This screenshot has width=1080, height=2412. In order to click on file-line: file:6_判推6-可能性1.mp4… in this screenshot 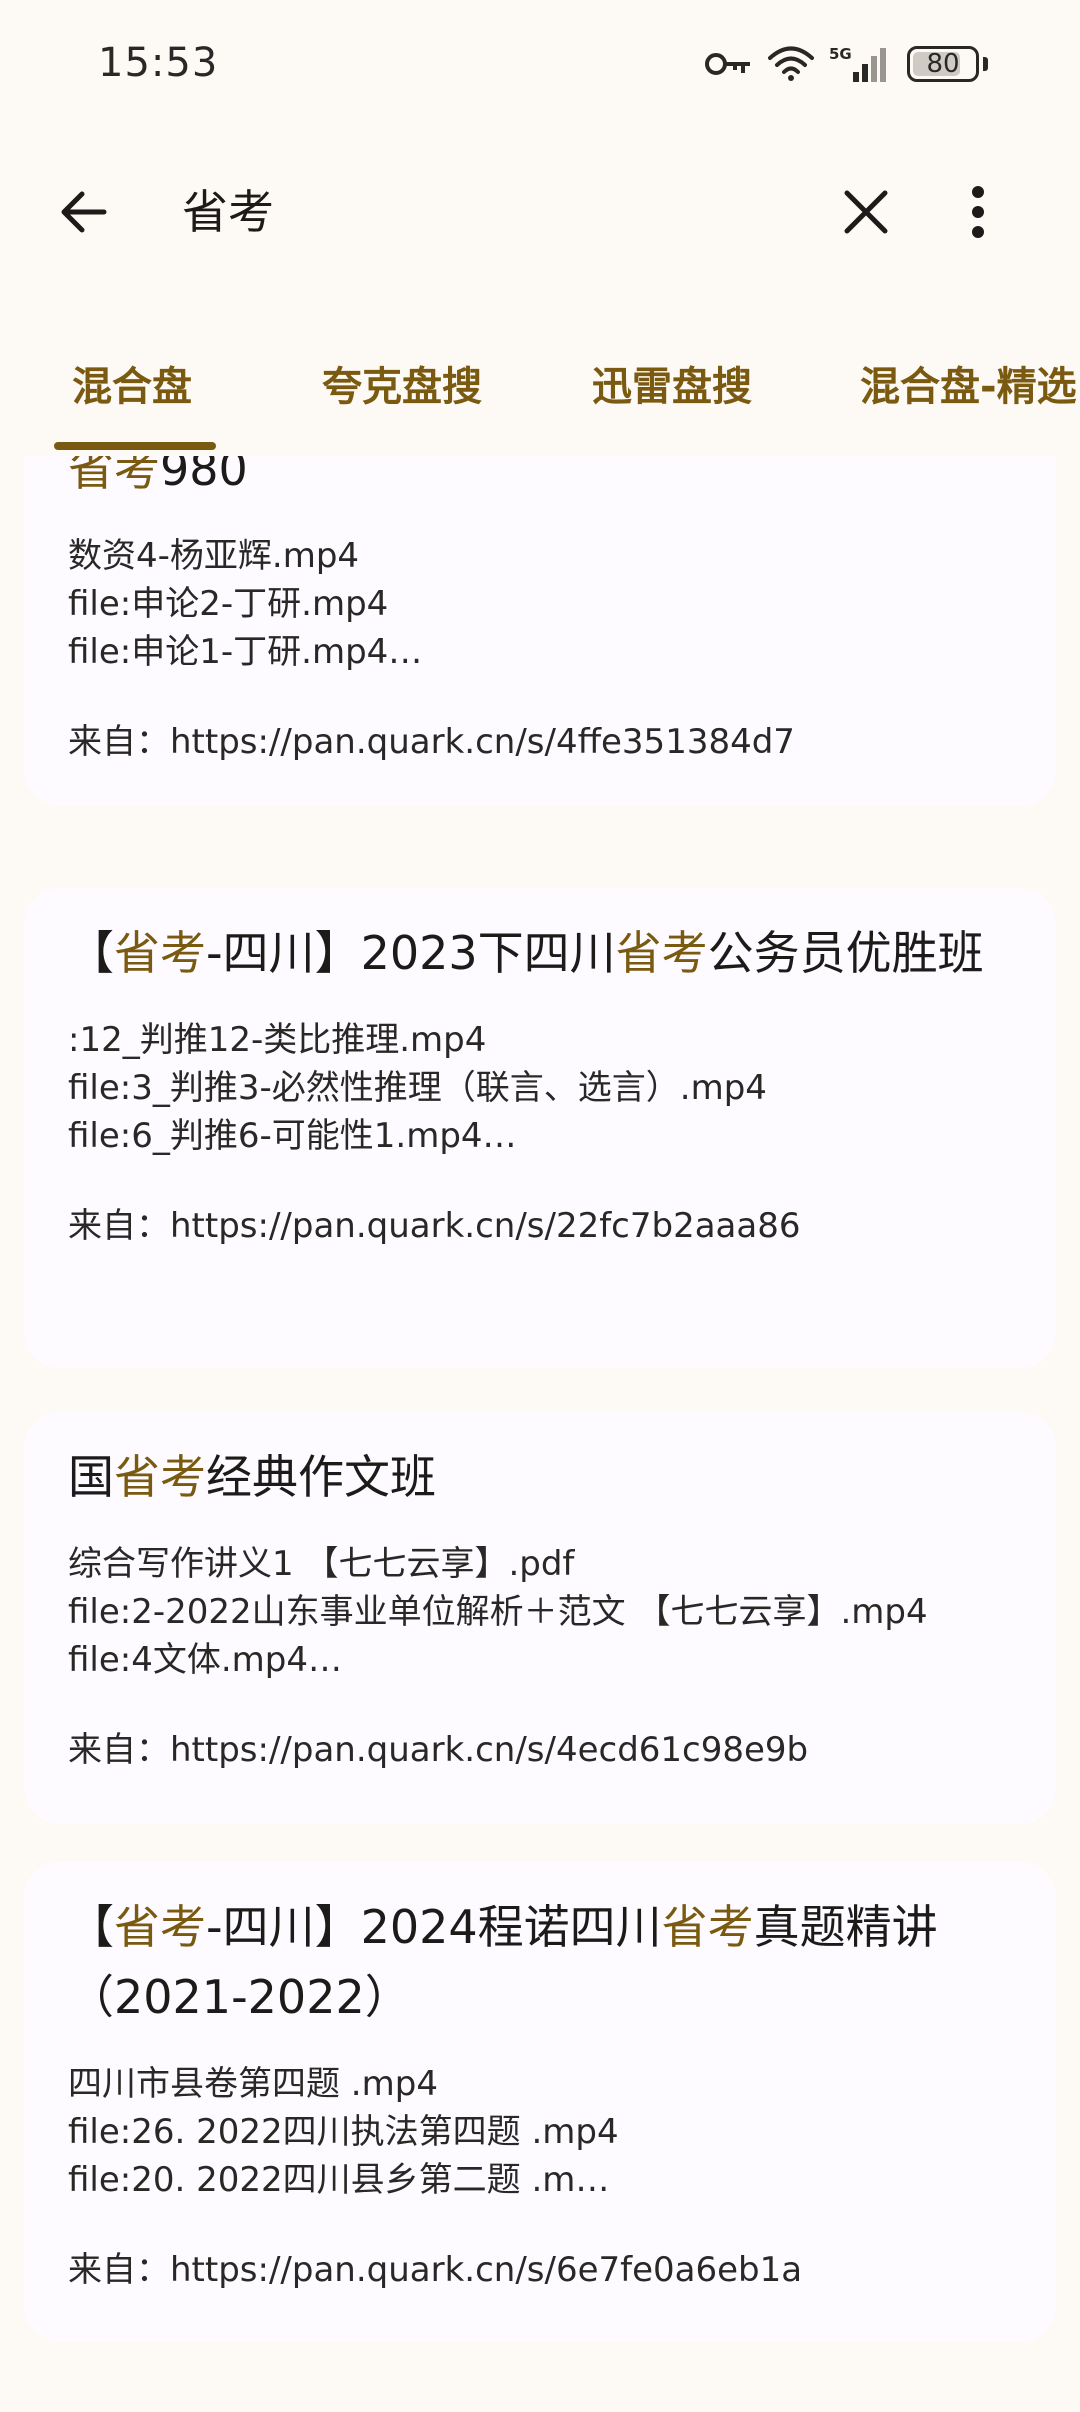, I will do `click(292, 1136)`.